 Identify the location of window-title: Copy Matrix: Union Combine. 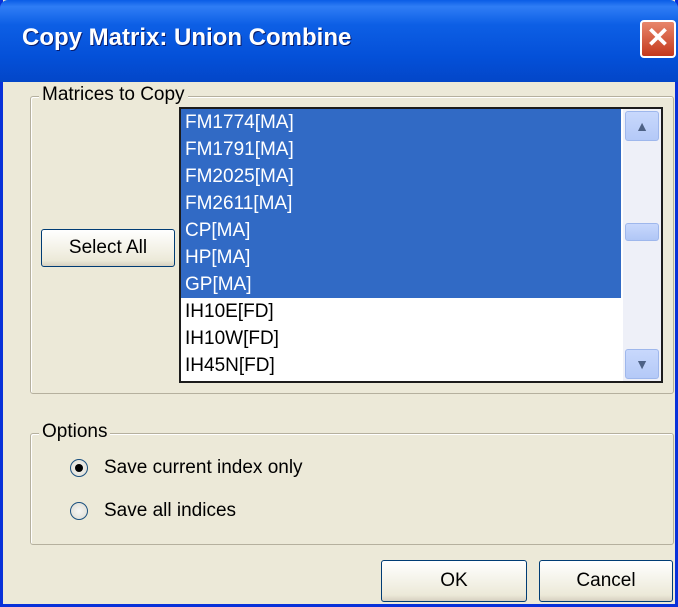
(187, 37).